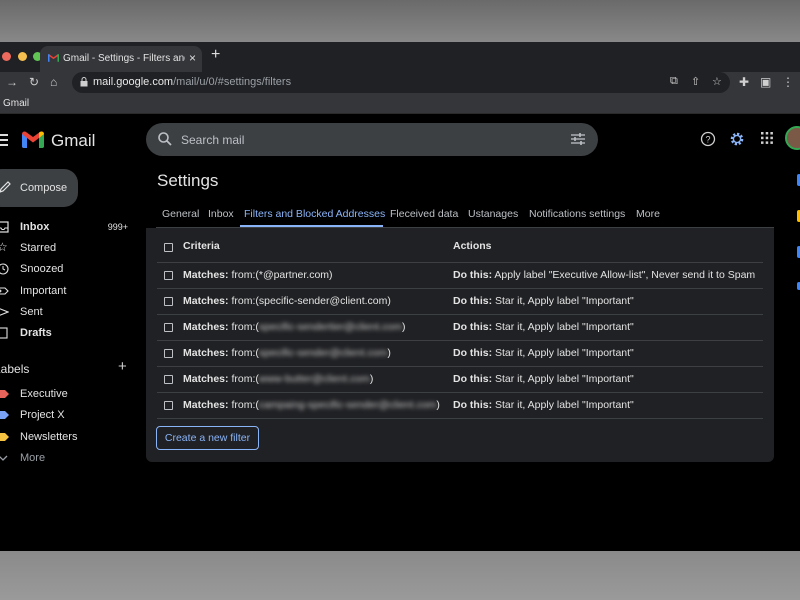 This screenshot has height=600, width=800. Describe the element at coordinates (221, 214) in the screenshot. I see `tab-inbox: Inbox` at that location.